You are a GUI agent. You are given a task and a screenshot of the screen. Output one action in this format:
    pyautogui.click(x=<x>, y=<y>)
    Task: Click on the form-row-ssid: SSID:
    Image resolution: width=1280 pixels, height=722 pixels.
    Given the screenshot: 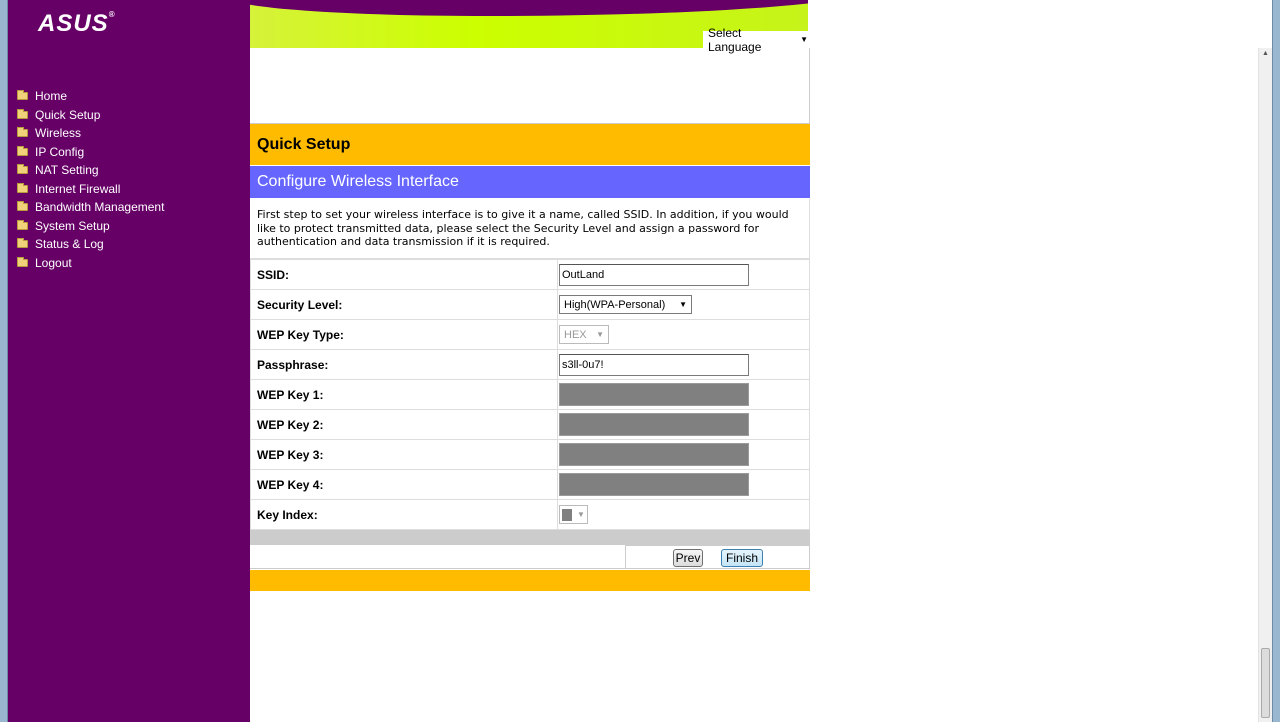 What is the action you would take?
    pyautogui.click(x=530, y=274)
    